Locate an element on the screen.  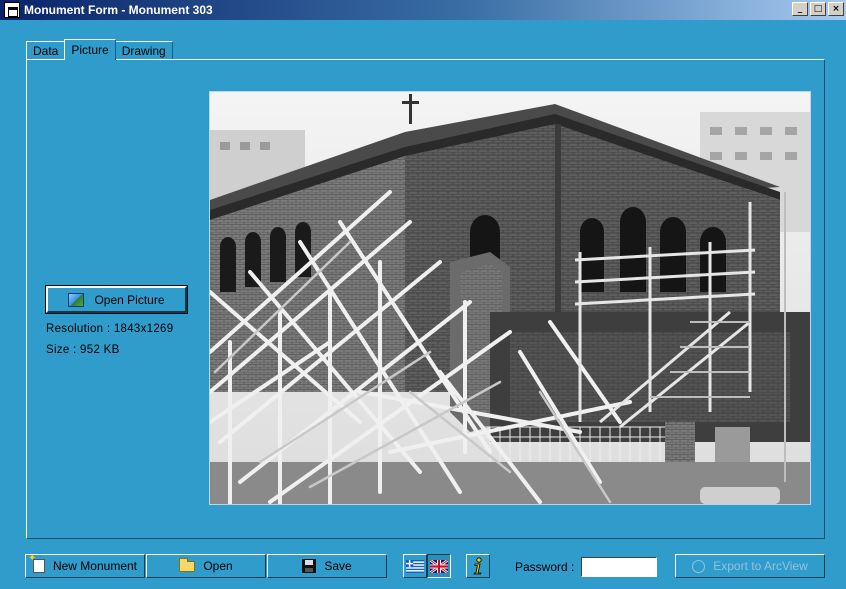
export-arcview-button: Export to ArcView is located at coordinates (750, 566).